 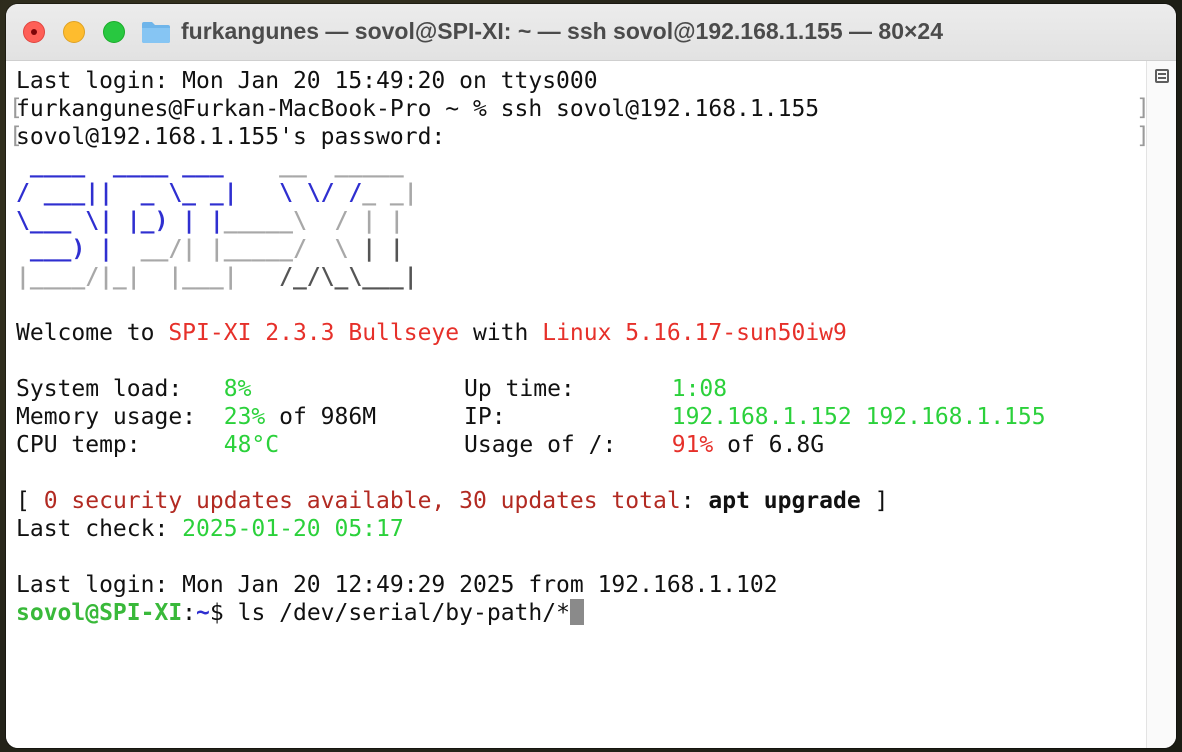 I want to click on ip-label: IP:, so click(x=568, y=417).